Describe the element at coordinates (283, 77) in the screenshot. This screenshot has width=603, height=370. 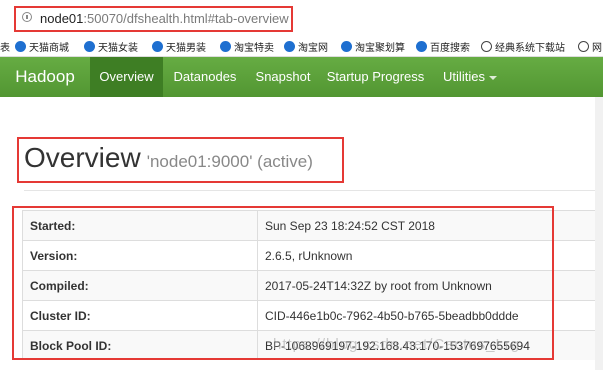
I see `nav-snapshot: Snapshot` at that location.